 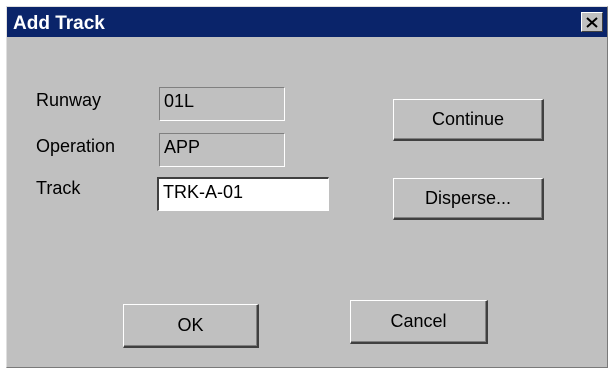 I want to click on operation-field: APP, so click(x=222, y=150).